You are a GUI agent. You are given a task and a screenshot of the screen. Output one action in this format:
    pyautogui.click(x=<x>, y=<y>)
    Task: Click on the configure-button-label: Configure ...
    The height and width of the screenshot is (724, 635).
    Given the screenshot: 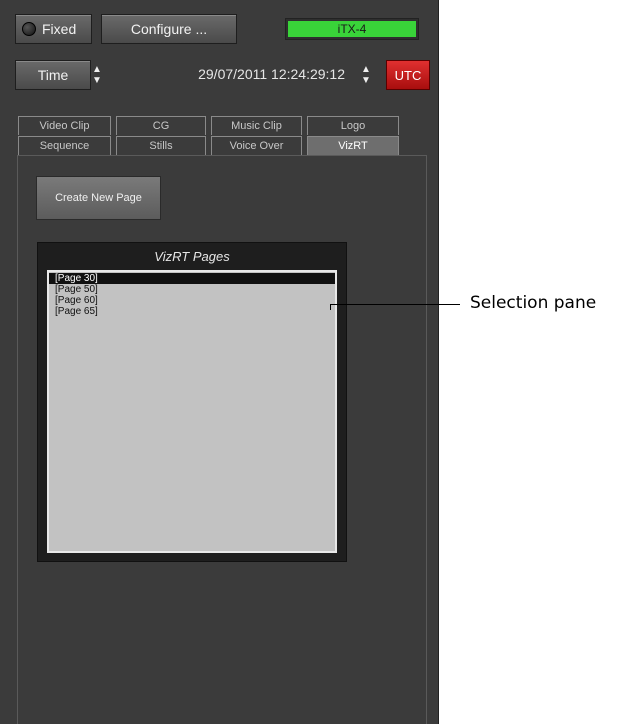 What is the action you would take?
    pyautogui.click(x=169, y=29)
    